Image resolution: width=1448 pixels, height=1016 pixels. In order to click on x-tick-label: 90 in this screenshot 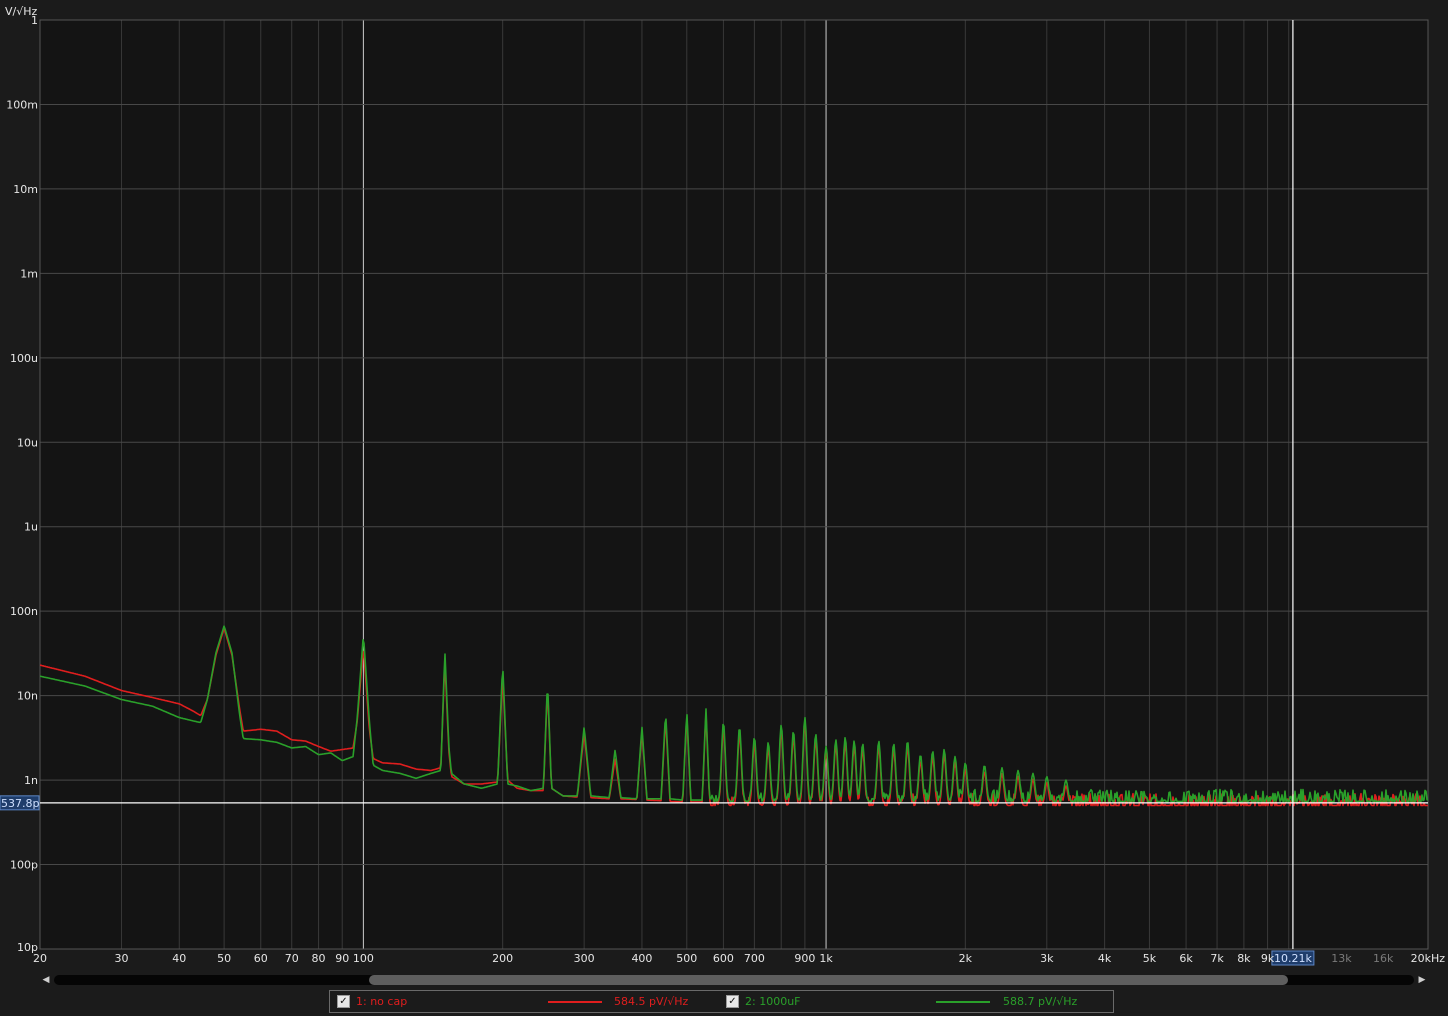, I will do `click(342, 958)`.